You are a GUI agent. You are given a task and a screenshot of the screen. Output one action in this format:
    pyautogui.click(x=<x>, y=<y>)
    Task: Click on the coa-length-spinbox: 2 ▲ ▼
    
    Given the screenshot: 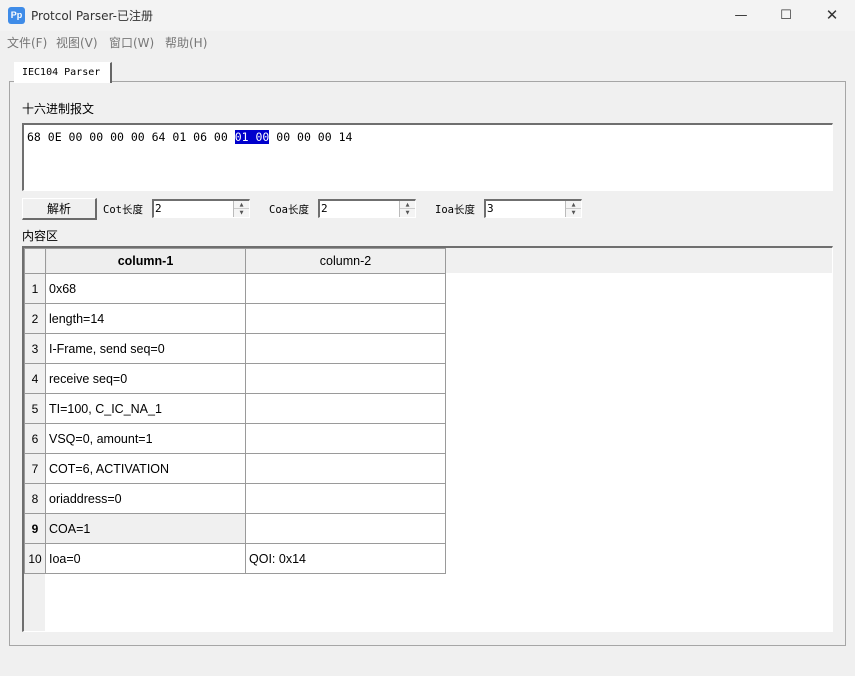 What is the action you would take?
    pyautogui.click(x=367, y=208)
    